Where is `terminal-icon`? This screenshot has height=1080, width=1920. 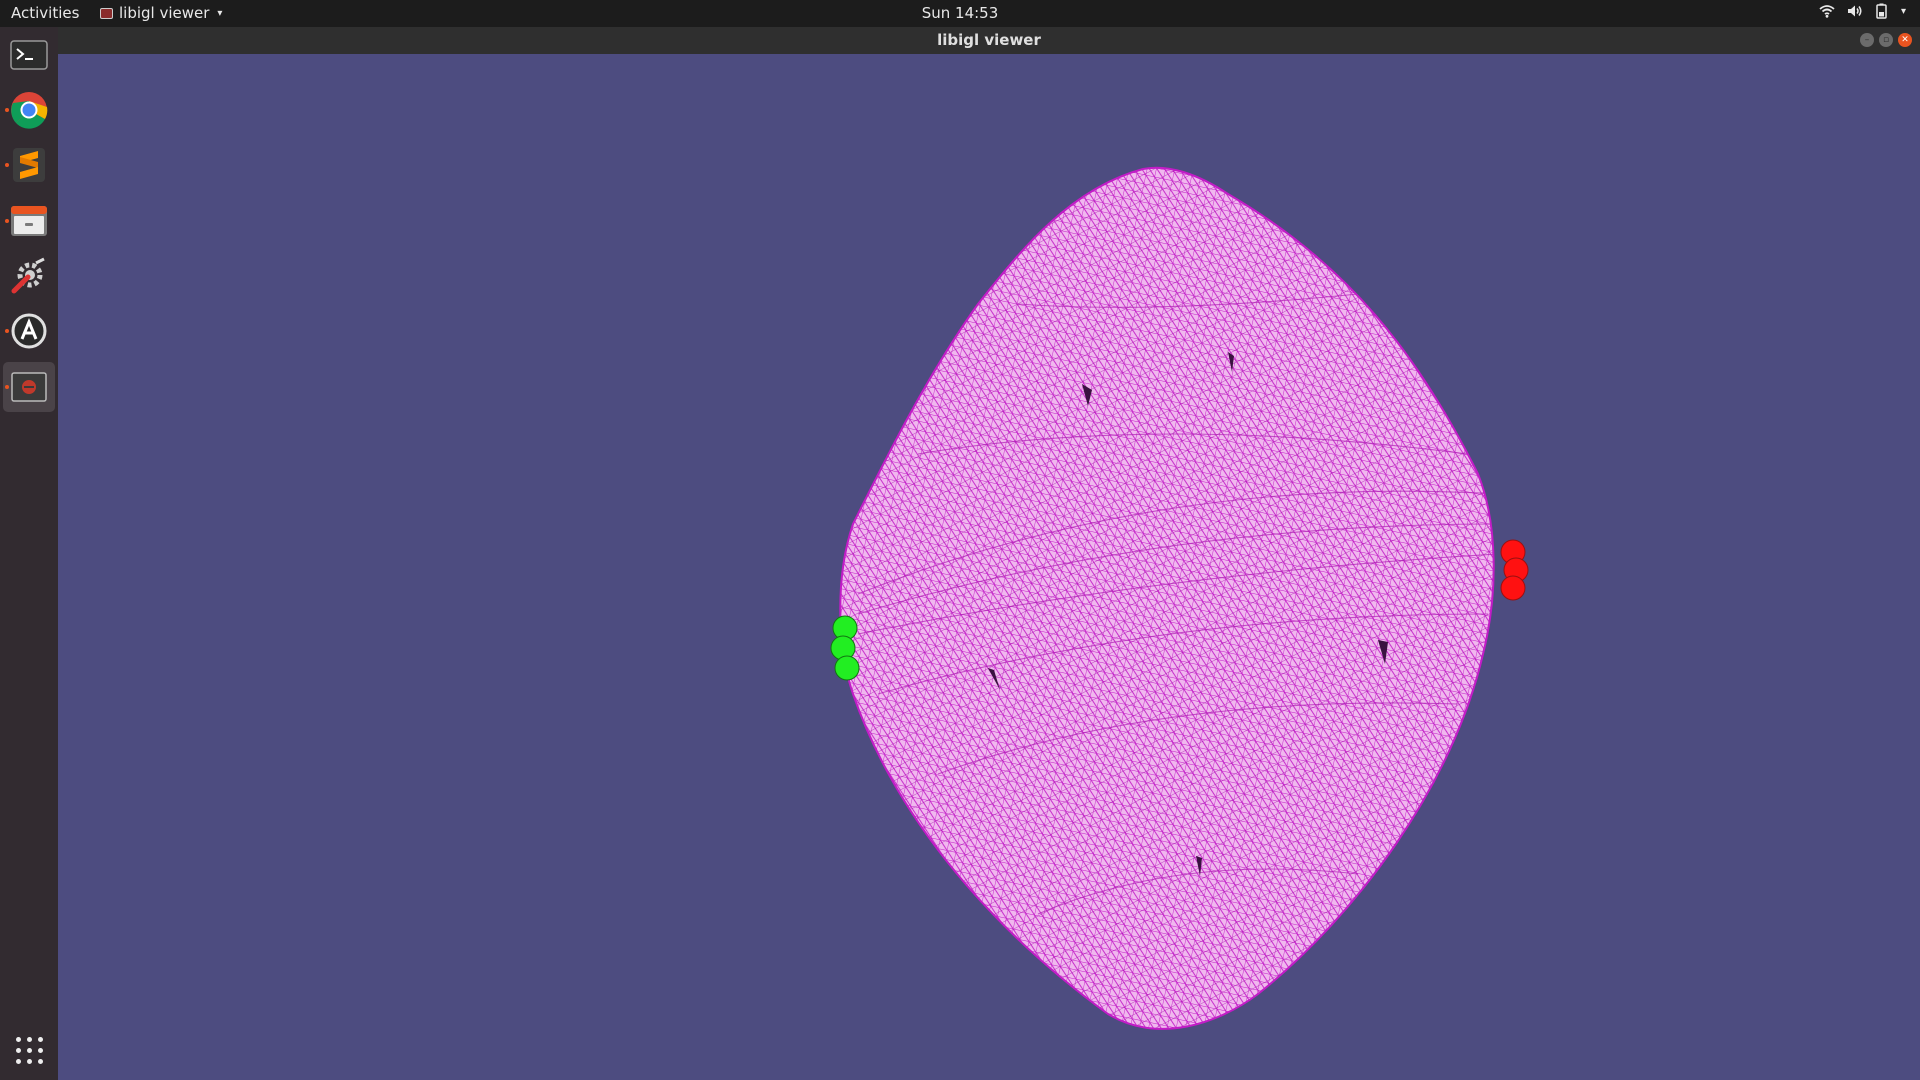
terminal-icon is located at coordinates (29, 55).